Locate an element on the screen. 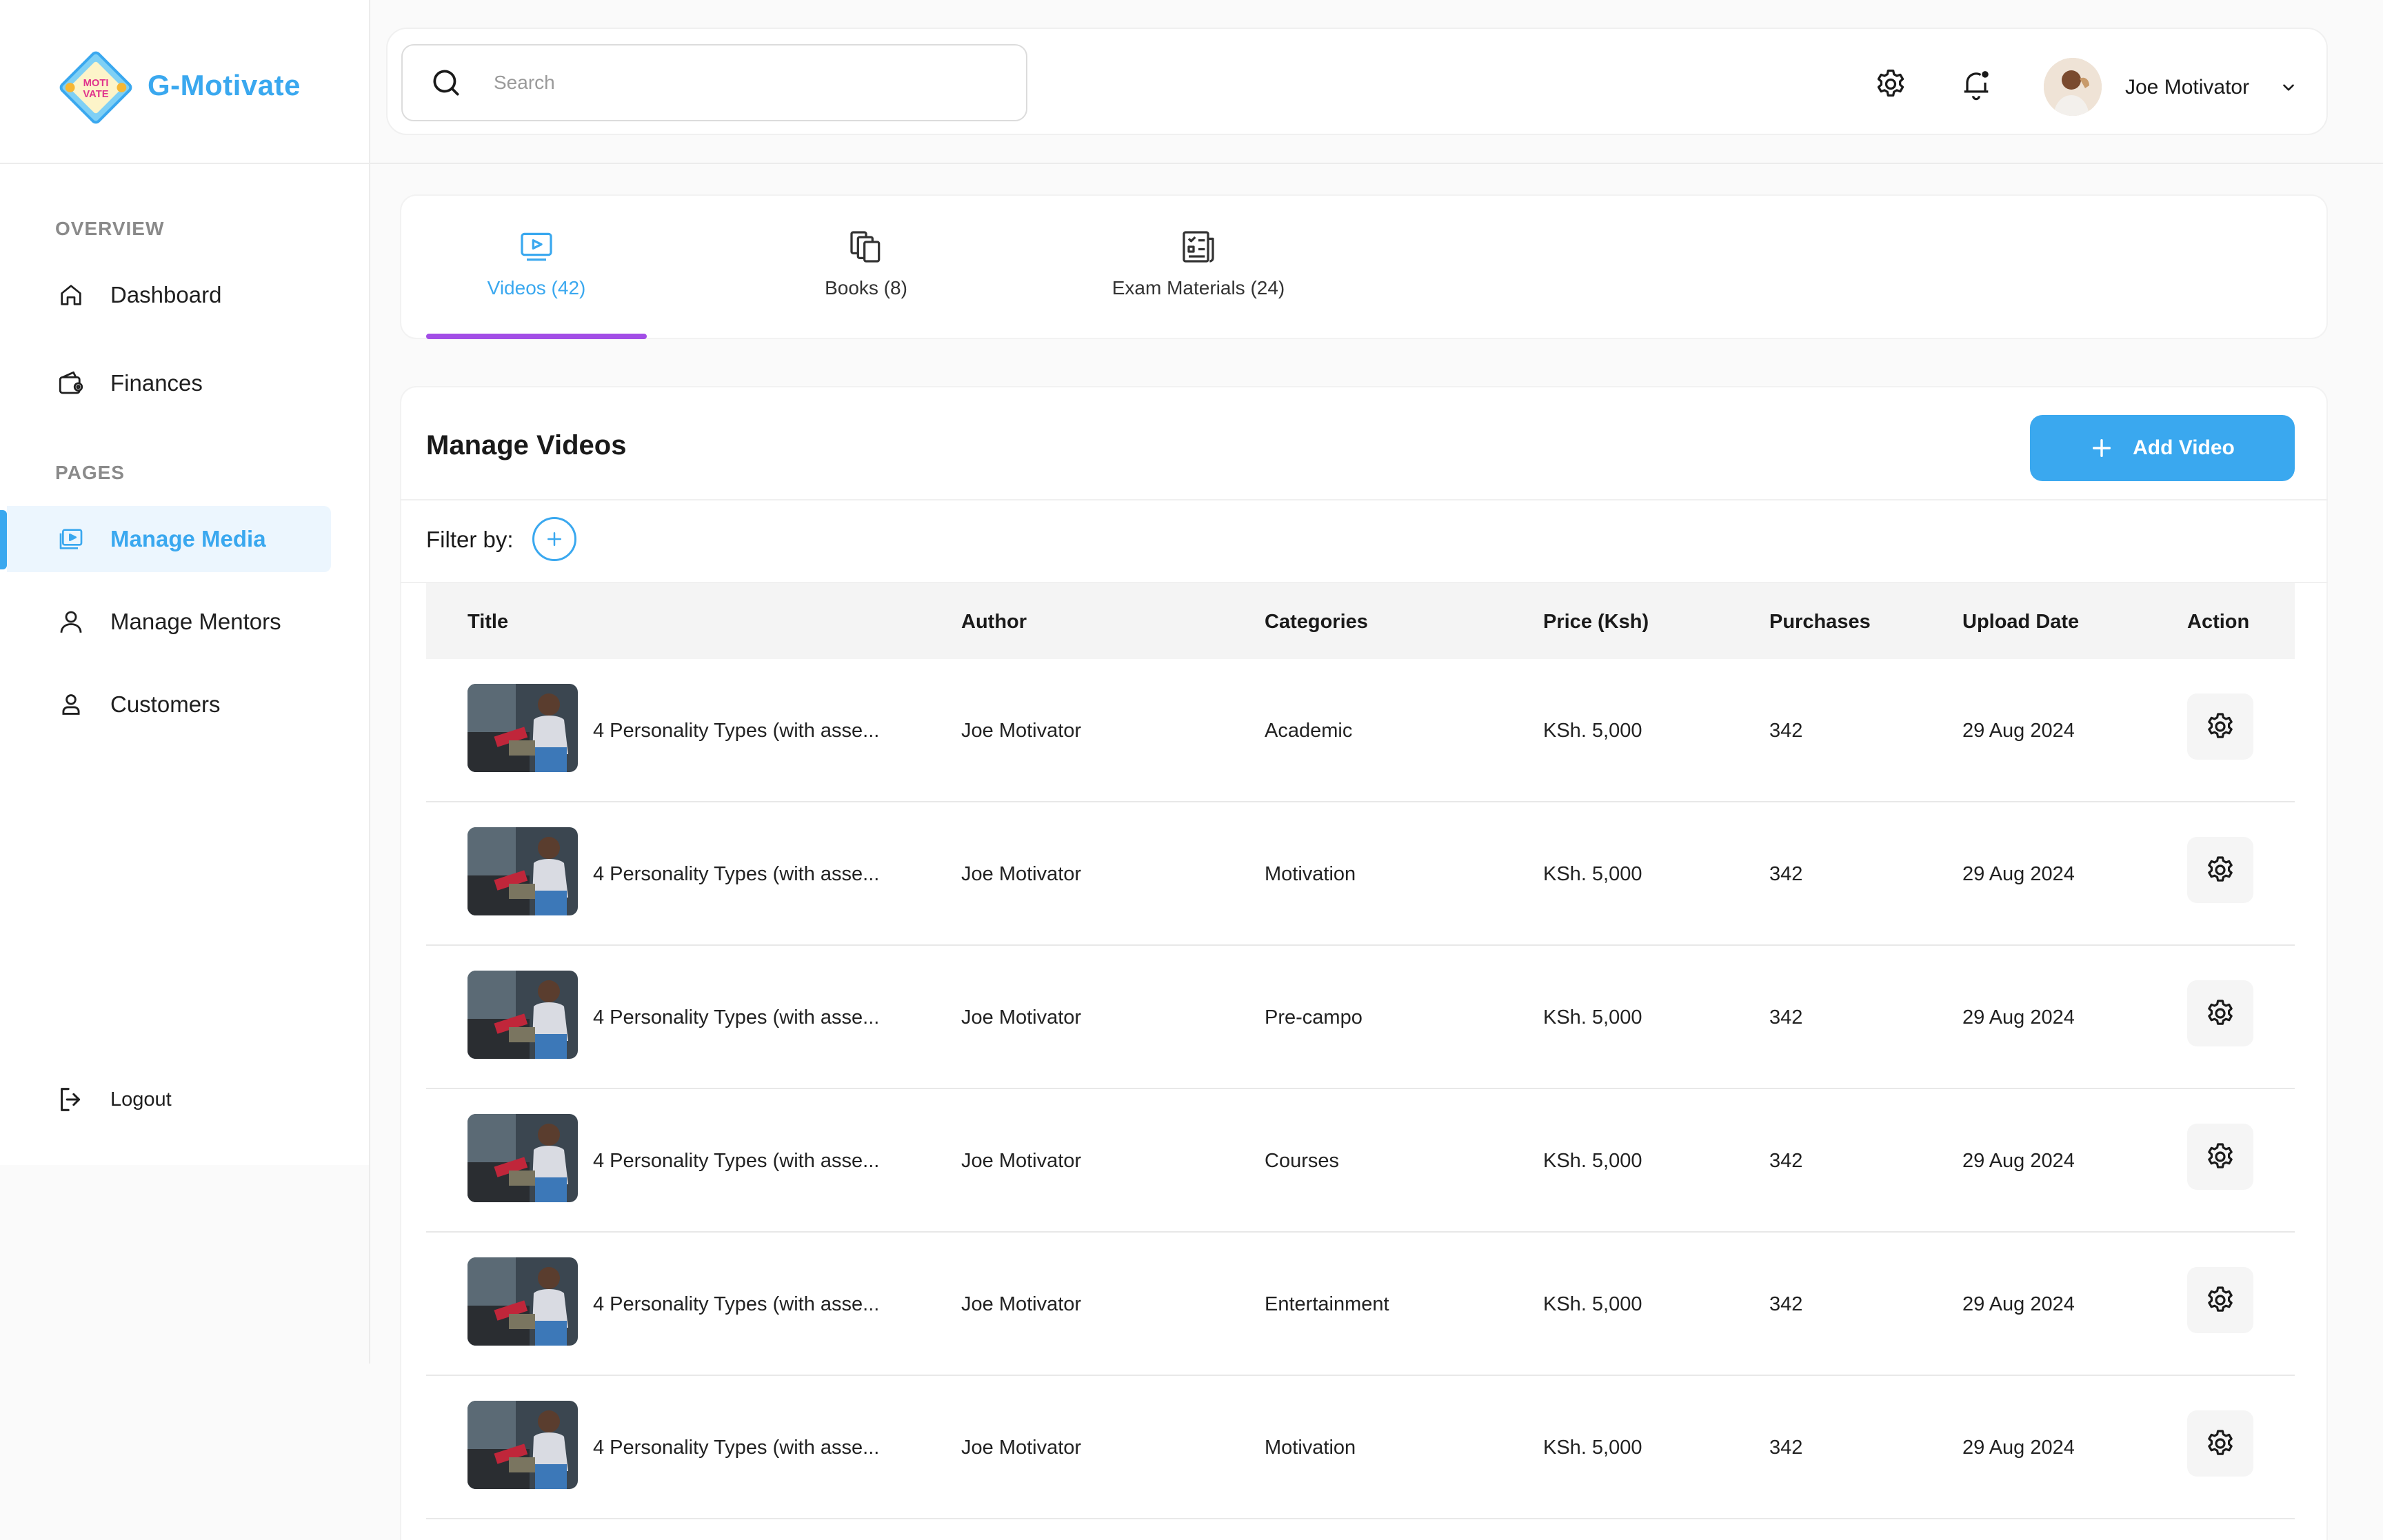  sidebar-item-label: Customers is located at coordinates (165, 704).